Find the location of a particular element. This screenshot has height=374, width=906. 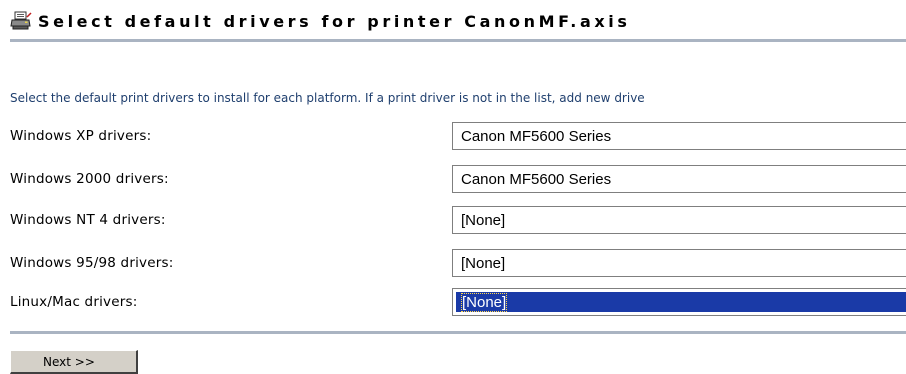

windows-2000-driver-select: Canon MF5600 Series is located at coordinates (679, 179).